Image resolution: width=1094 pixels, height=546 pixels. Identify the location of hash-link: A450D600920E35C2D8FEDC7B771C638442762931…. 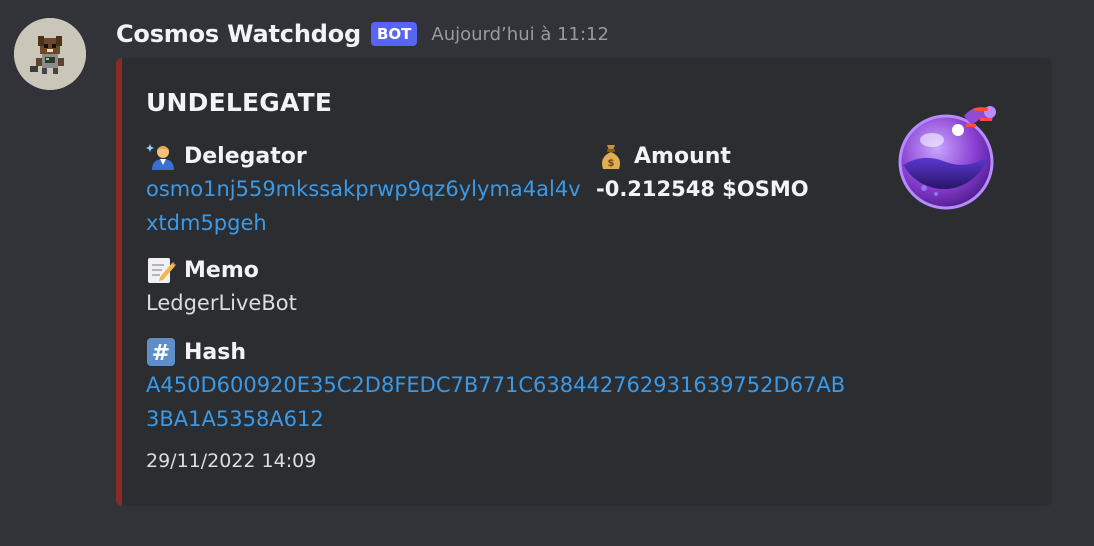
(506, 402).